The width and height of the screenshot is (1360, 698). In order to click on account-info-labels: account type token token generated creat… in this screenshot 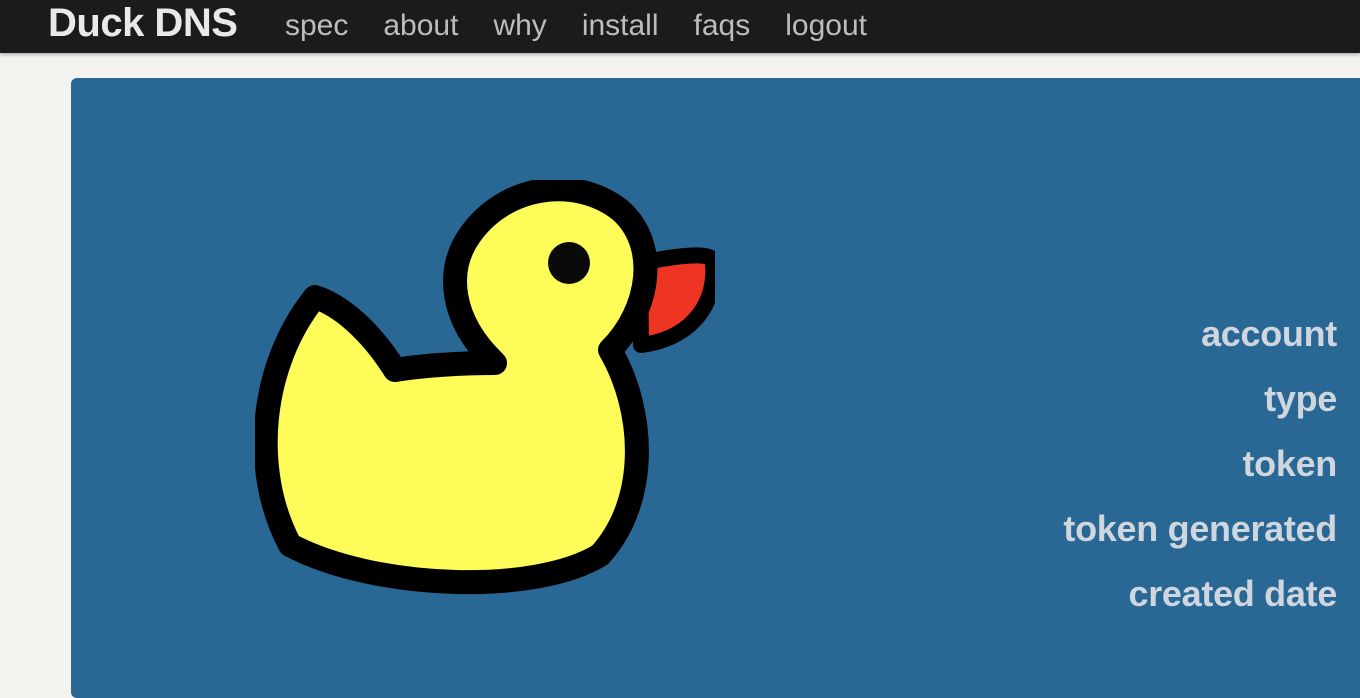, I will do `click(1200, 476)`.